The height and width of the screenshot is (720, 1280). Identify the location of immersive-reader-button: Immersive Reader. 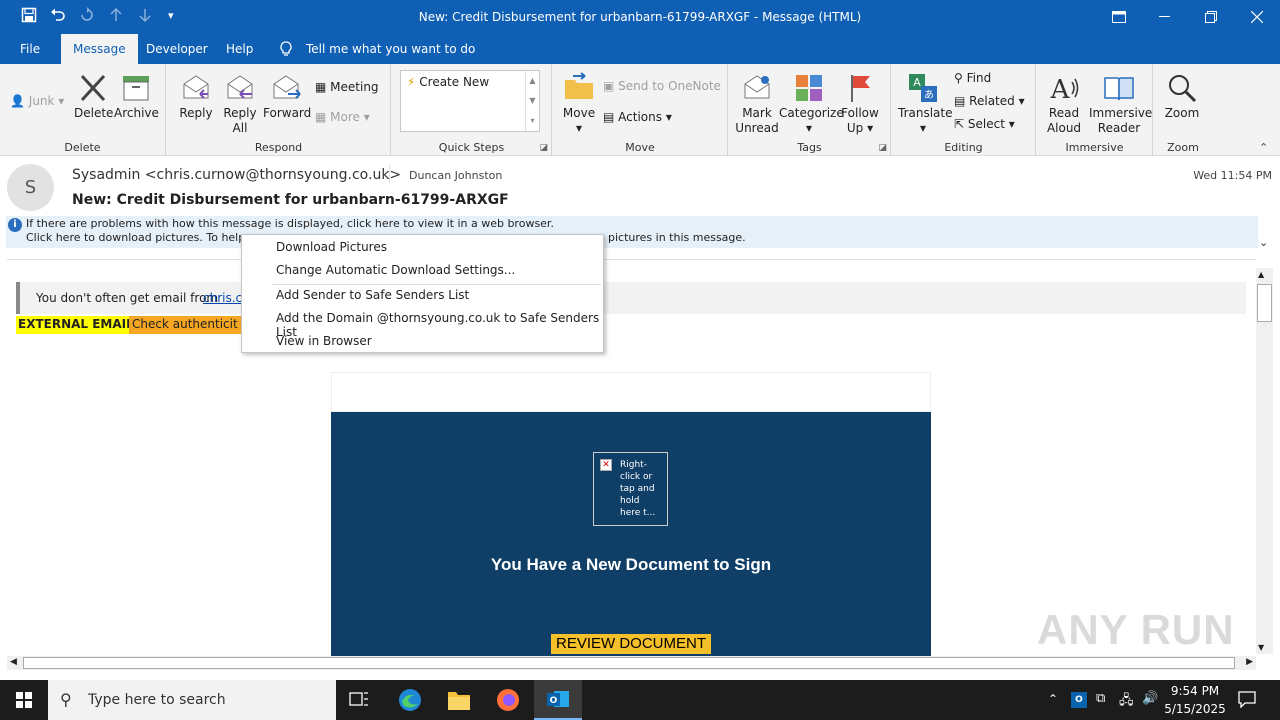
(1120, 104).